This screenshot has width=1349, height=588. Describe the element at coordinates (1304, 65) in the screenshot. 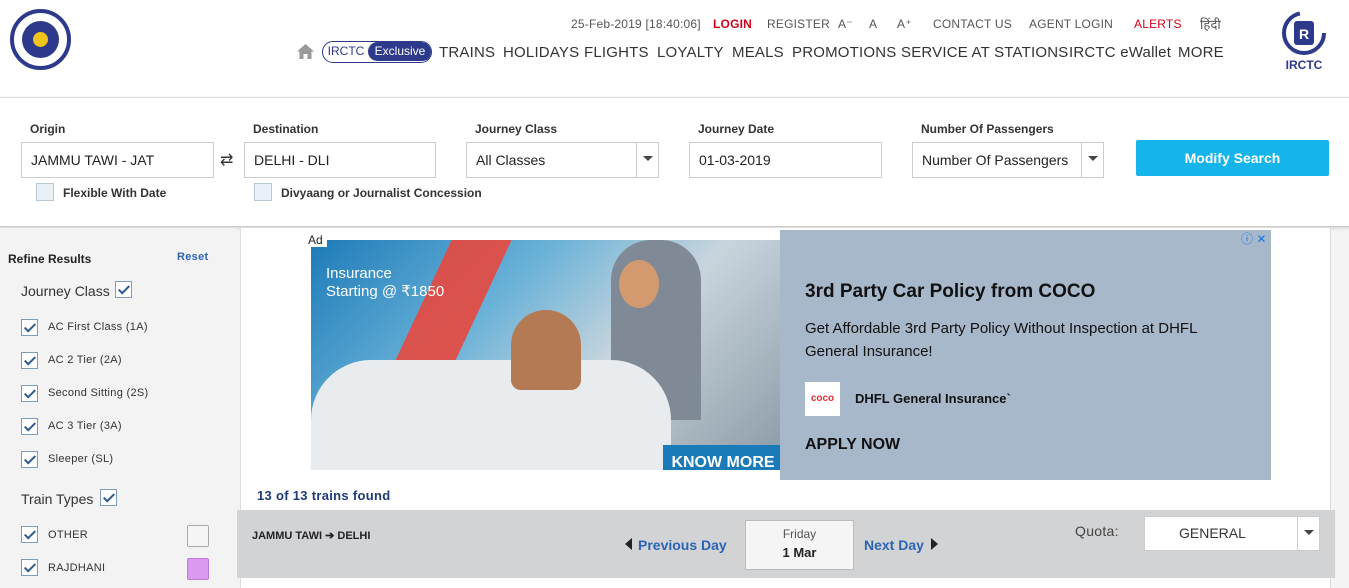

I see `irctc-logo-text: IRCTC` at that location.